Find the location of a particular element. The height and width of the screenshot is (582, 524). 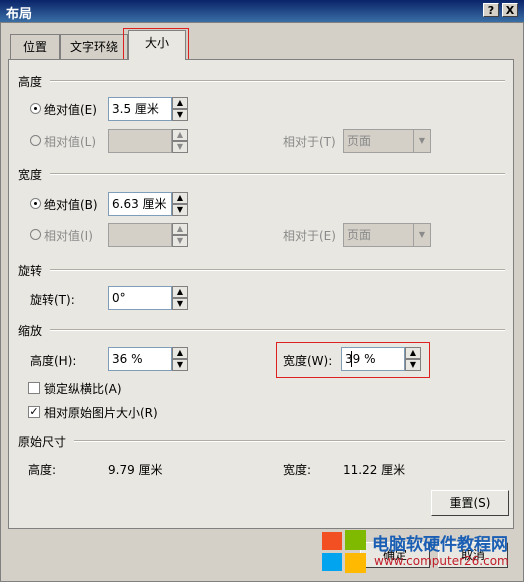

original-width-label: 宽度: is located at coordinates (297, 470).